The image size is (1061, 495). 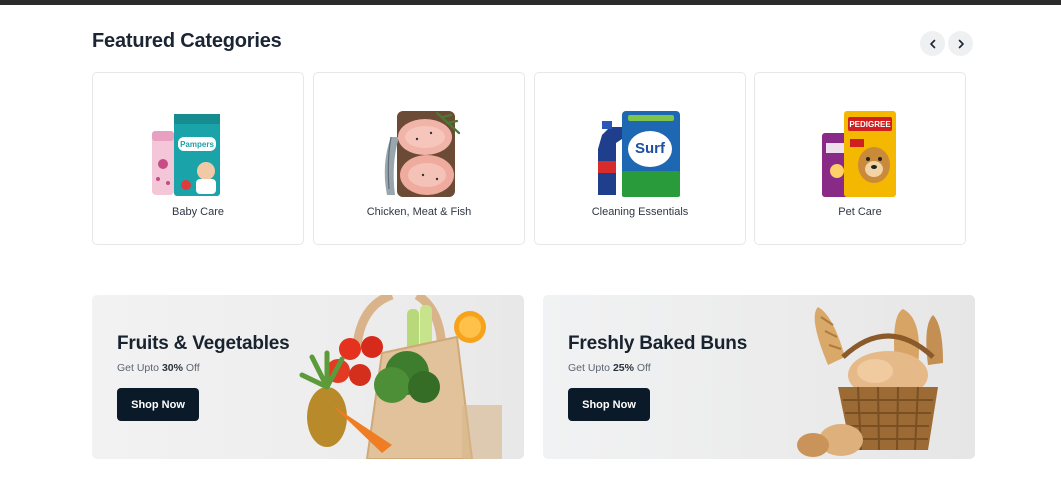 I want to click on pet-food-image: PEDIGREE, so click(x=859, y=154).